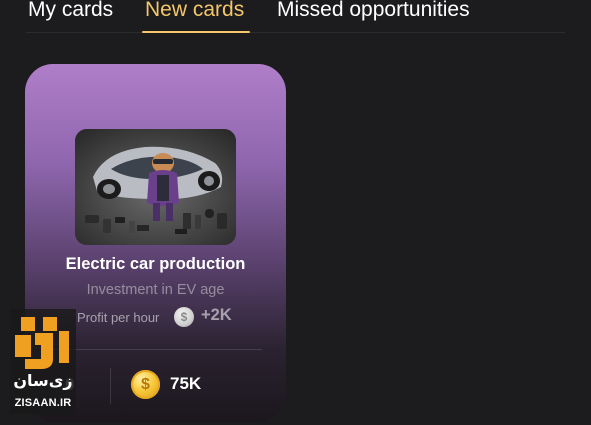  I want to click on tab-my-cards: My cards, so click(70, 11).